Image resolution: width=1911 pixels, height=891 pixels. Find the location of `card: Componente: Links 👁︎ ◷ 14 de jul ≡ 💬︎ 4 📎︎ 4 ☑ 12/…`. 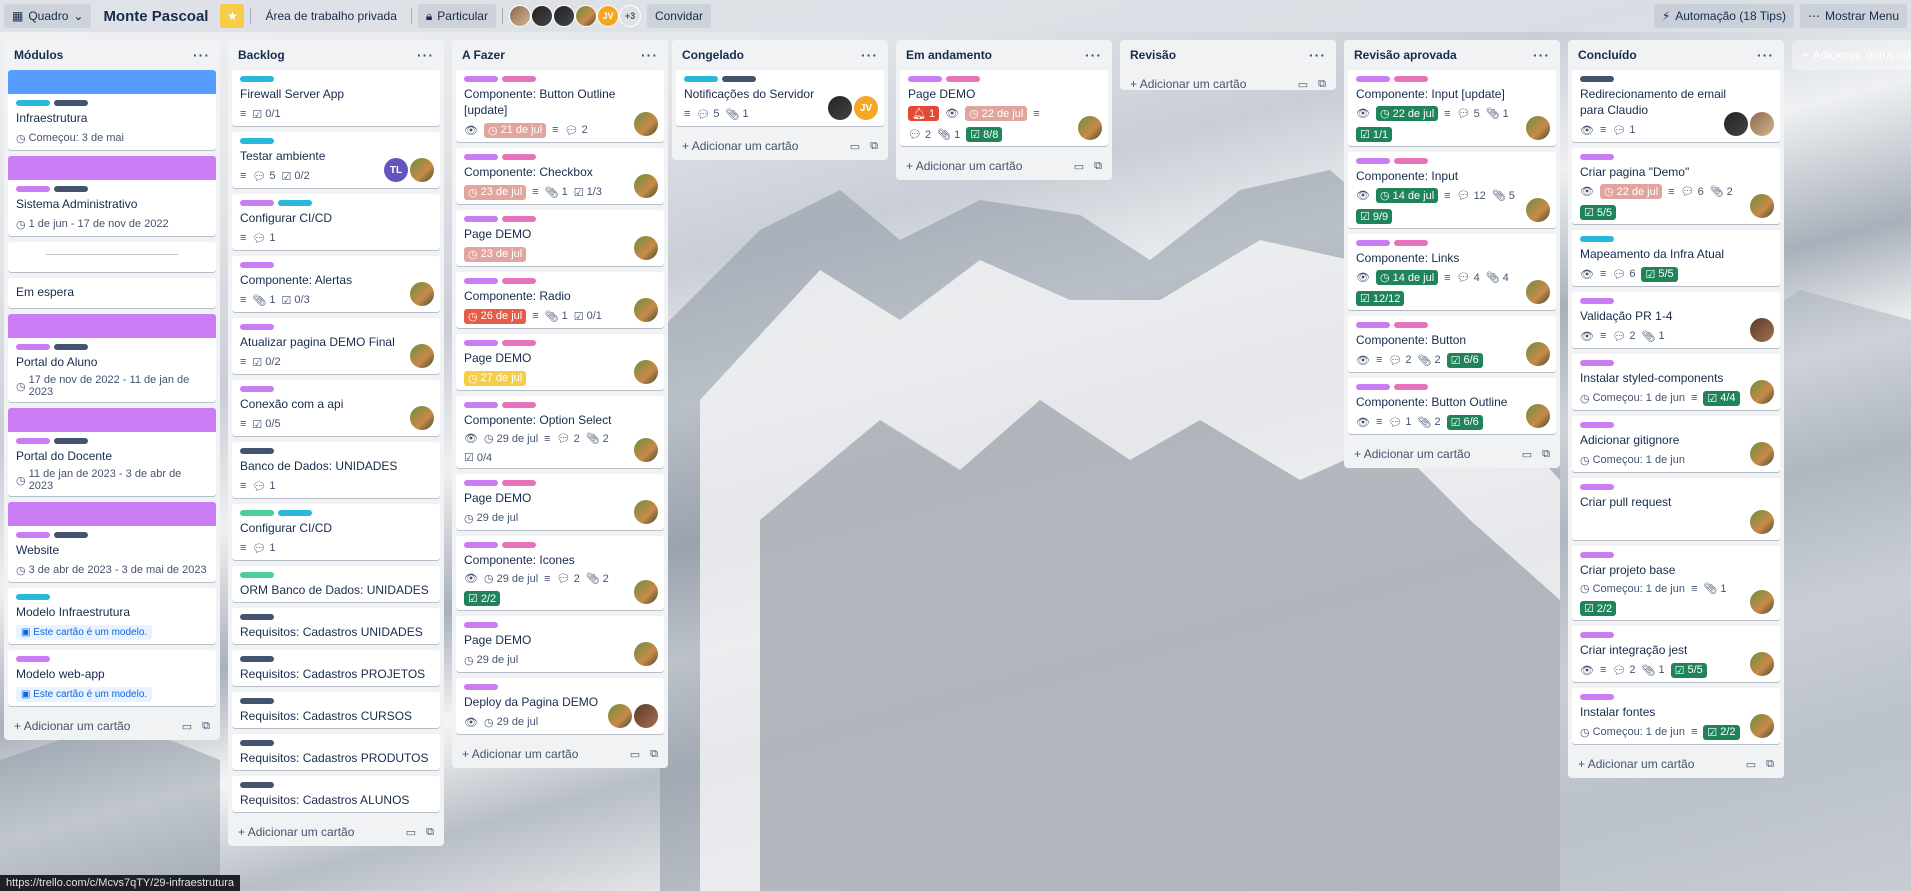

card: Componente: Links 👁︎ ◷ 14 de jul ≡ 💬︎ 4 📎︎ 4 ☑ 12/… is located at coordinates (1452, 272).